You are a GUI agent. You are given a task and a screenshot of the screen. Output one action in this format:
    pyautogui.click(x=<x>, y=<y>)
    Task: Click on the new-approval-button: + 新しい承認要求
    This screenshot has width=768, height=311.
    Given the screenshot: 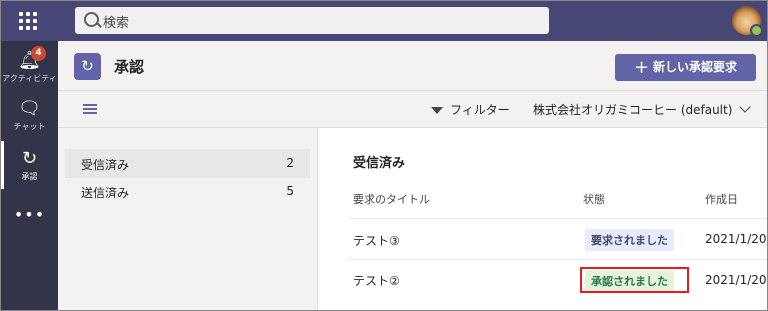 What is the action you would take?
    pyautogui.click(x=685, y=67)
    